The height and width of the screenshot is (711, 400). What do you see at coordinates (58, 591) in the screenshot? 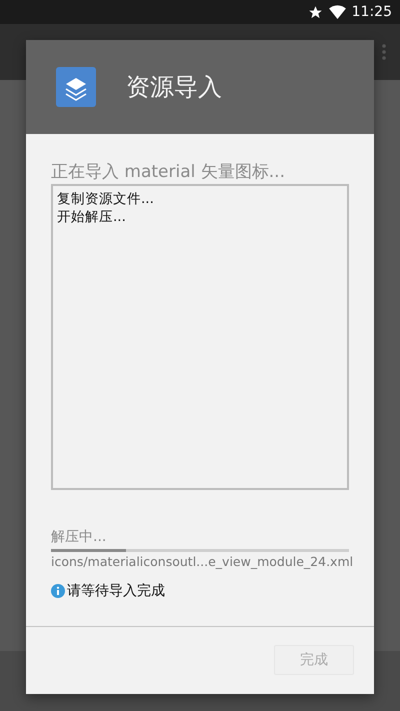
I see `info-icon` at bounding box center [58, 591].